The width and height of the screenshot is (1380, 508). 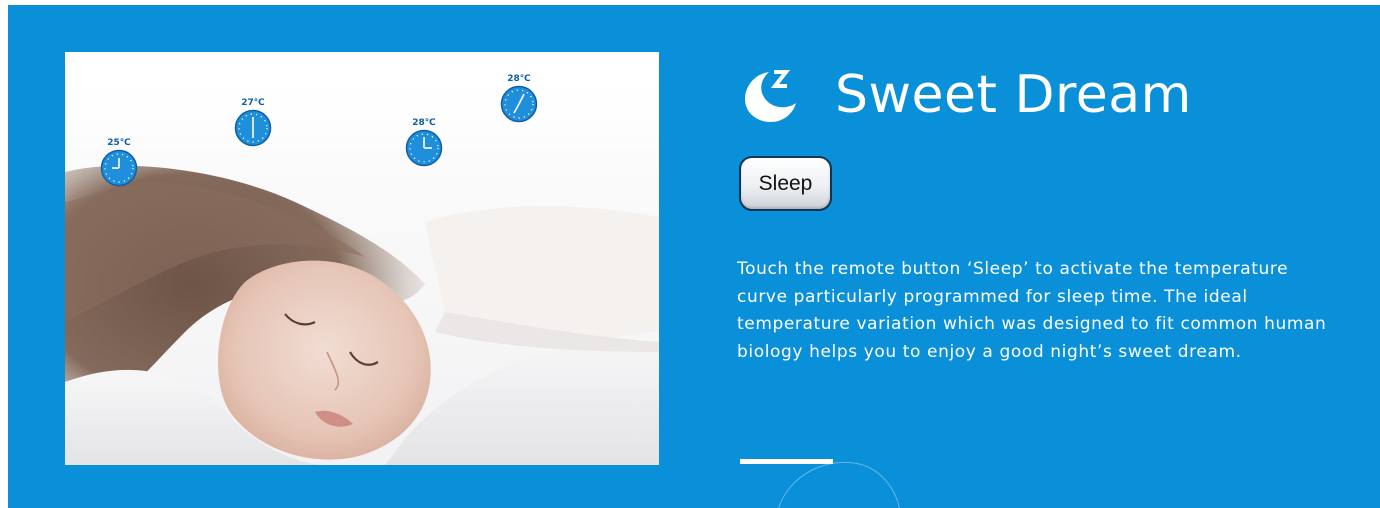 I want to click on sleep-button: Sleep, so click(x=785, y=183).